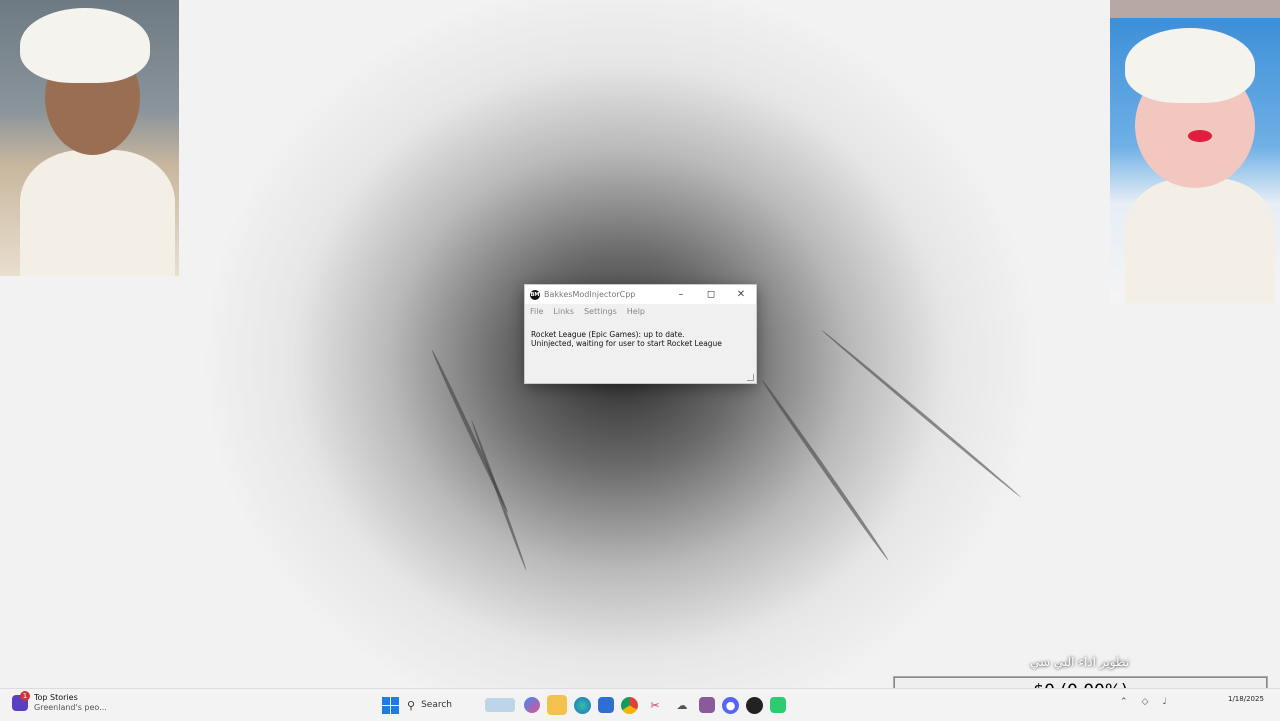 The width and height of the screenshot is (1280, 721). Describe the element at coordinates (608, 334) in the screenshot. I see `status-line-1: Rocket League (Epic Games): up to date.` at that location.